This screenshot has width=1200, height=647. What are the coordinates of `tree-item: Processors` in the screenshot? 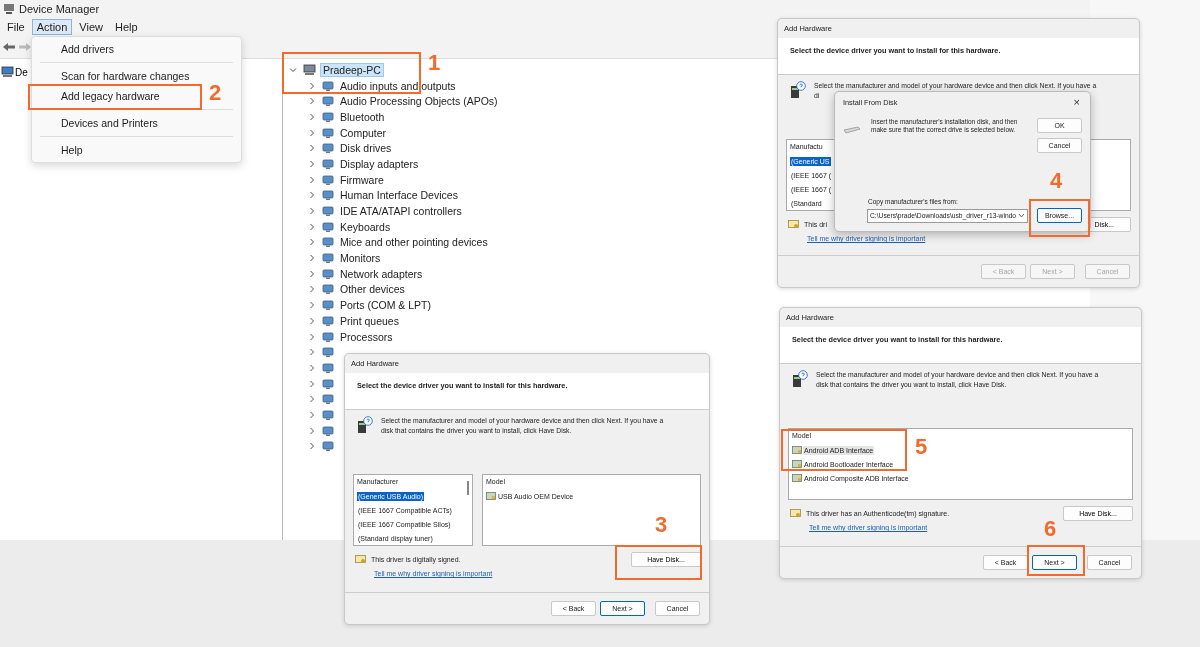 It's located at (366, 336).